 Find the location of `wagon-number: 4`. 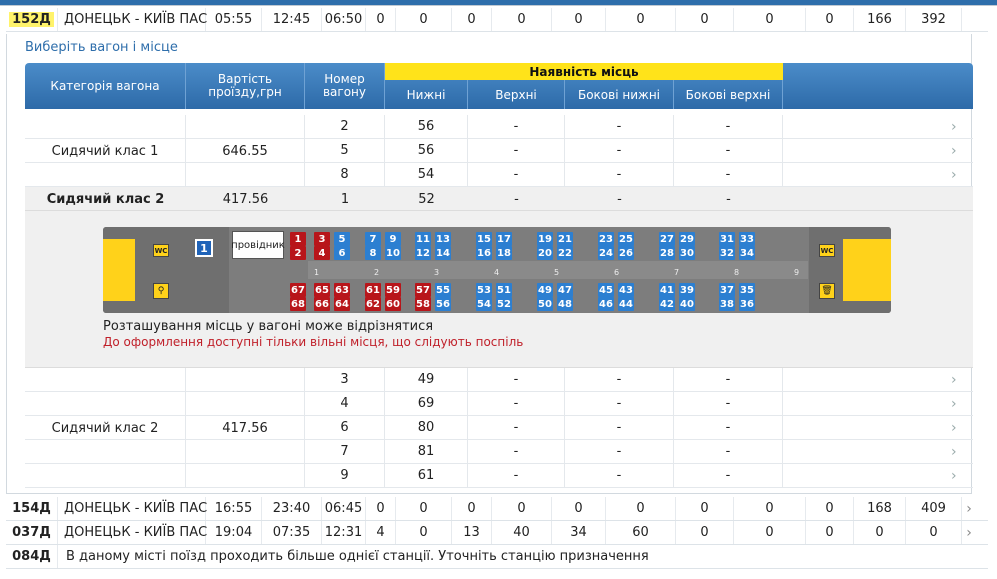

wagon-number: 4 is located at coordinates (345, 403).